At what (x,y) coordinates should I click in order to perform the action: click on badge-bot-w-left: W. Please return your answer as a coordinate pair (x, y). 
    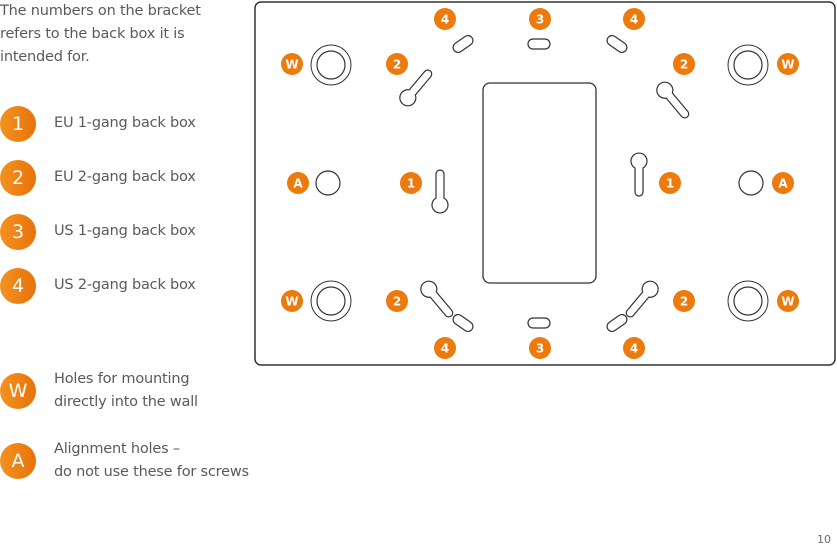
    Looking at the image, I should click on (292, 301).